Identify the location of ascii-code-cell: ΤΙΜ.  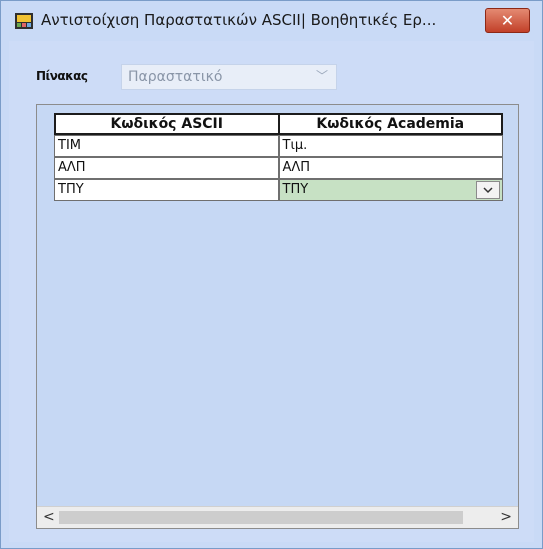
(166, 146).